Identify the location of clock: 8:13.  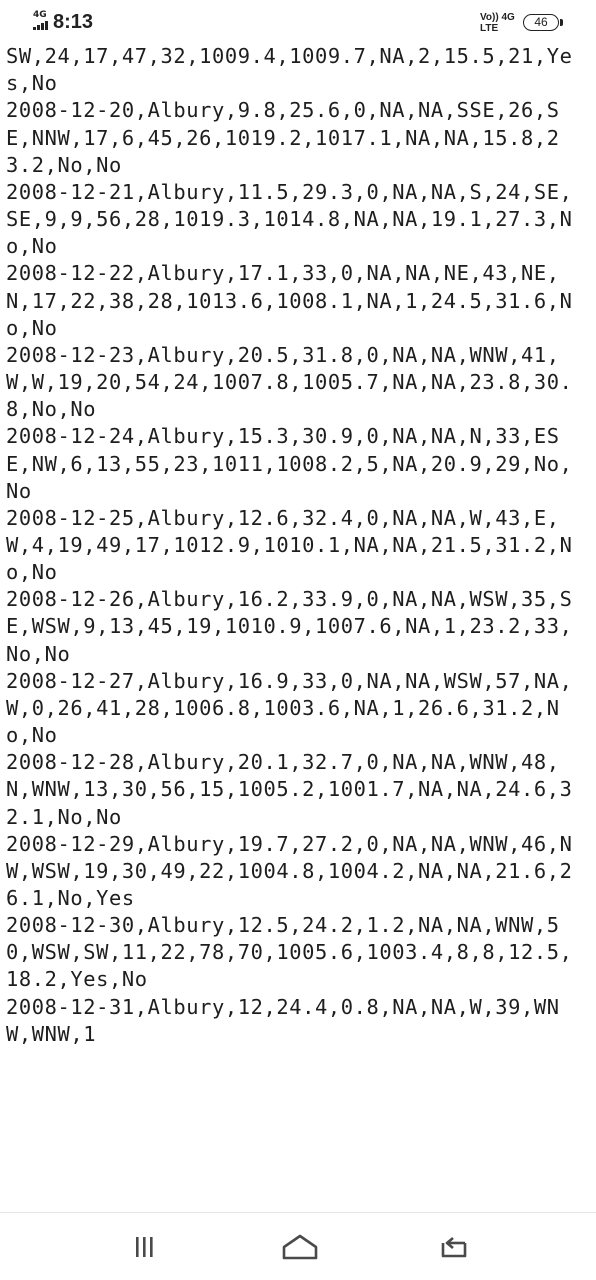
(73, 22).